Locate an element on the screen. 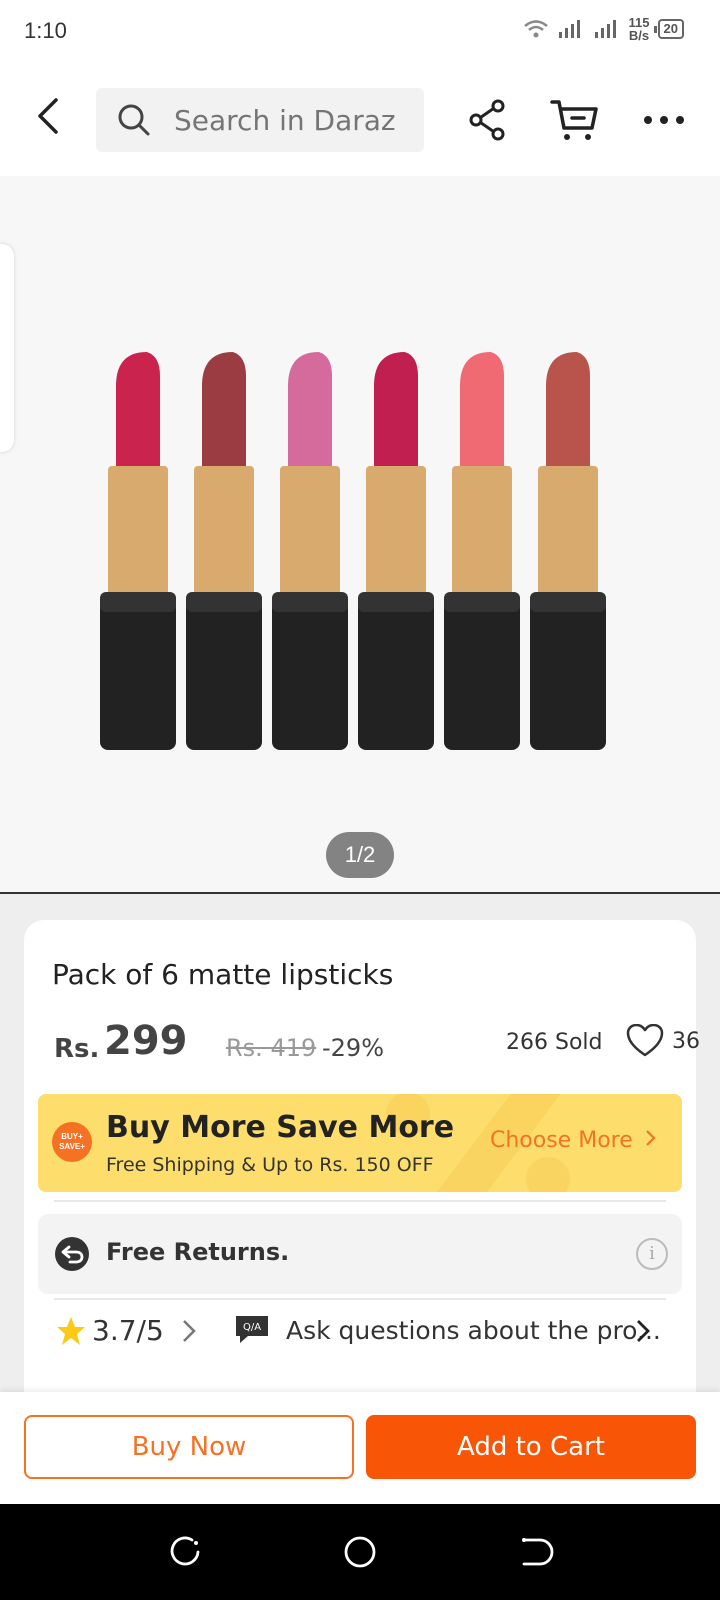 The image size is (720, 1600). share-button is located at coordinates (488, 120).